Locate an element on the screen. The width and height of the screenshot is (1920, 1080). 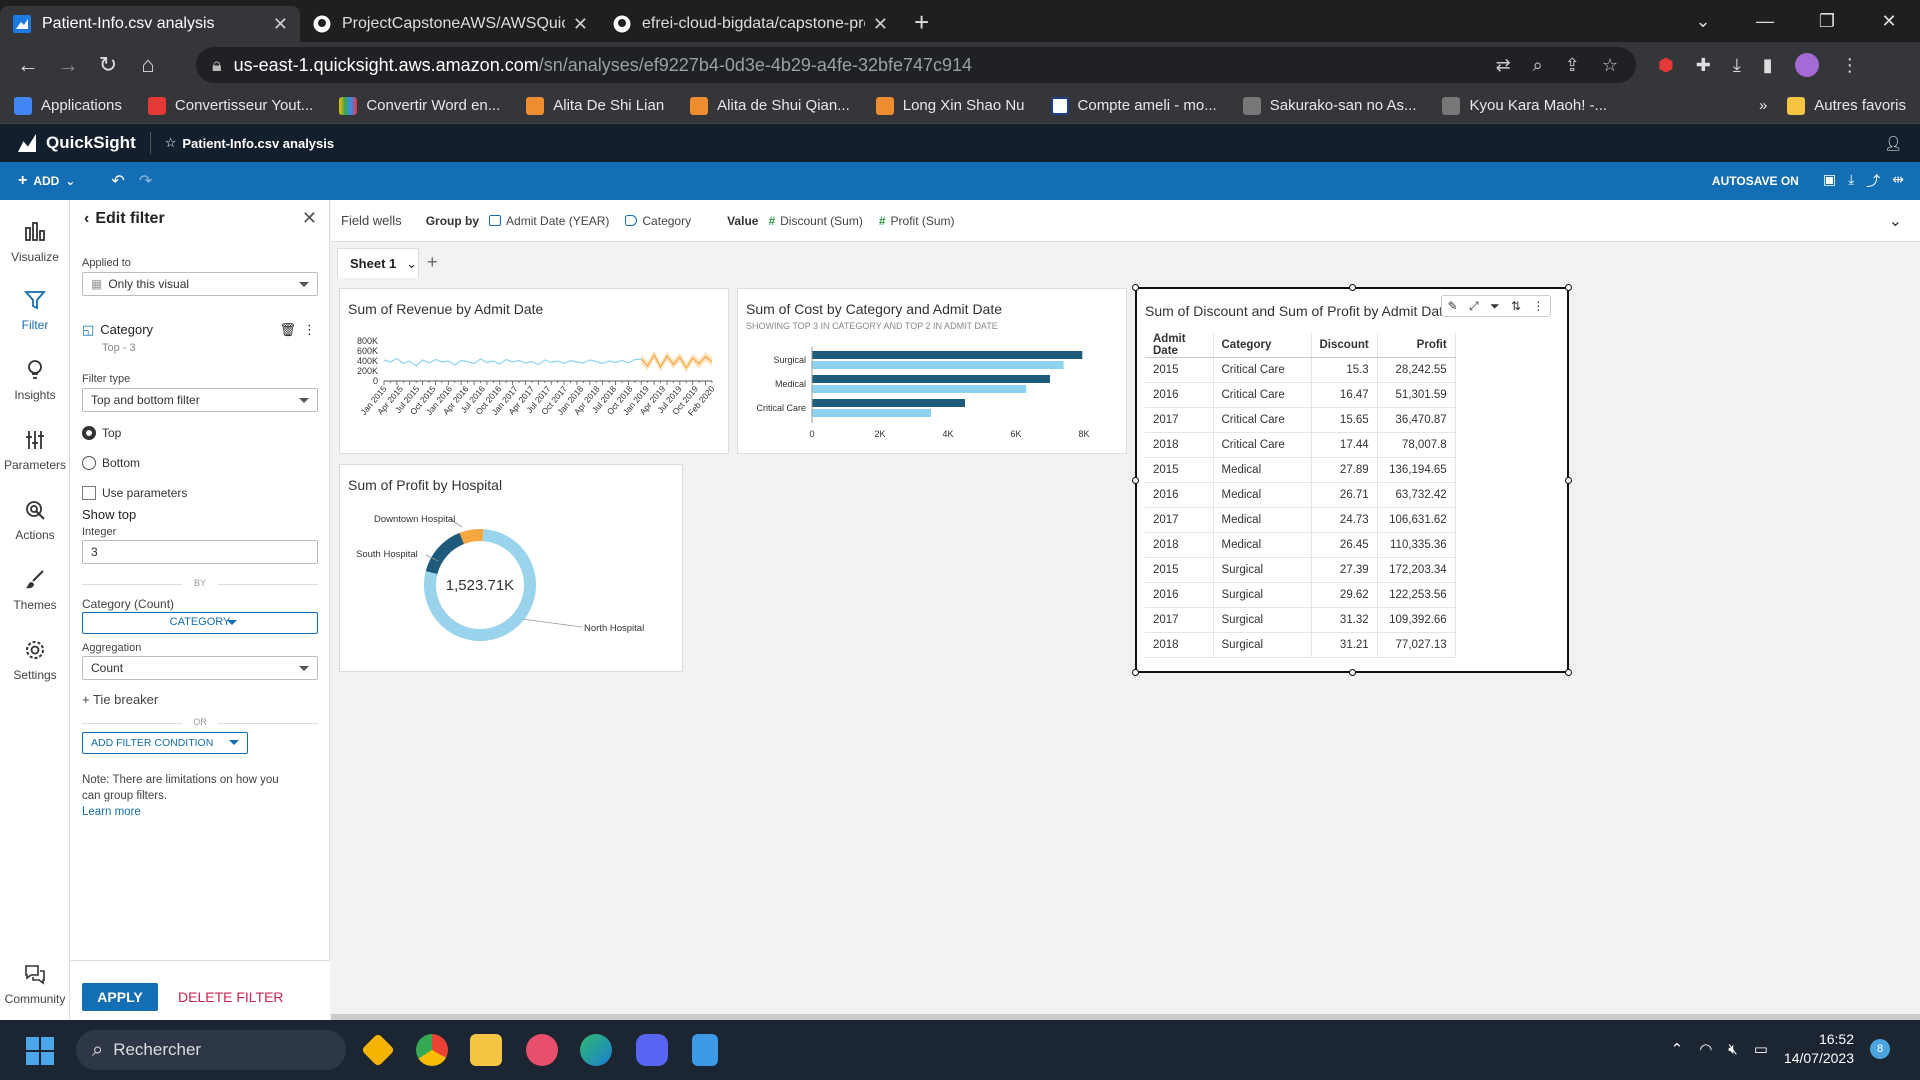
table-row: 2017 Critical Care 15.65 36,470.87 is located at coordinates (1300, 420).